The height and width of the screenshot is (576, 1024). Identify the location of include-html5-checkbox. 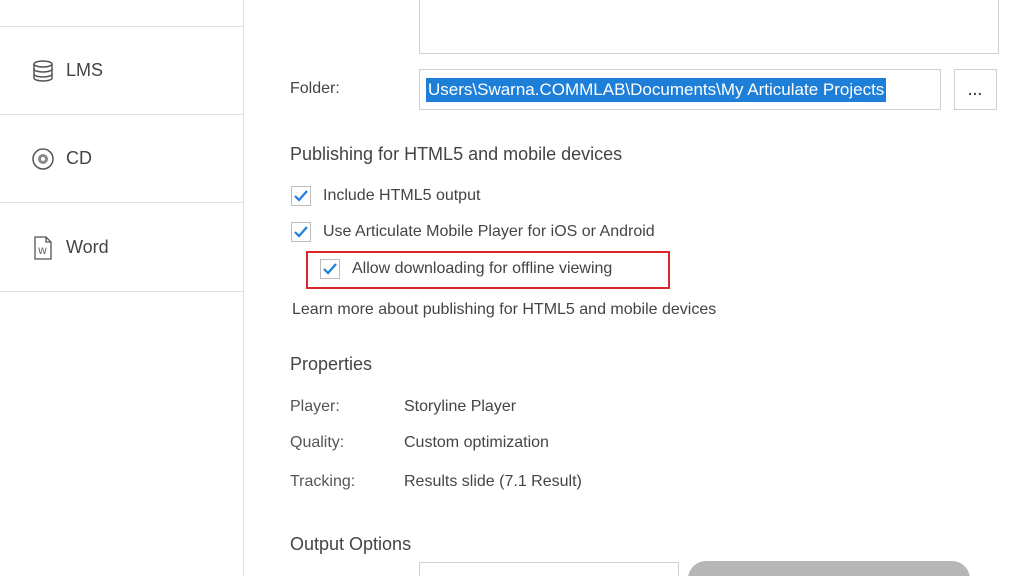
(301, 196).